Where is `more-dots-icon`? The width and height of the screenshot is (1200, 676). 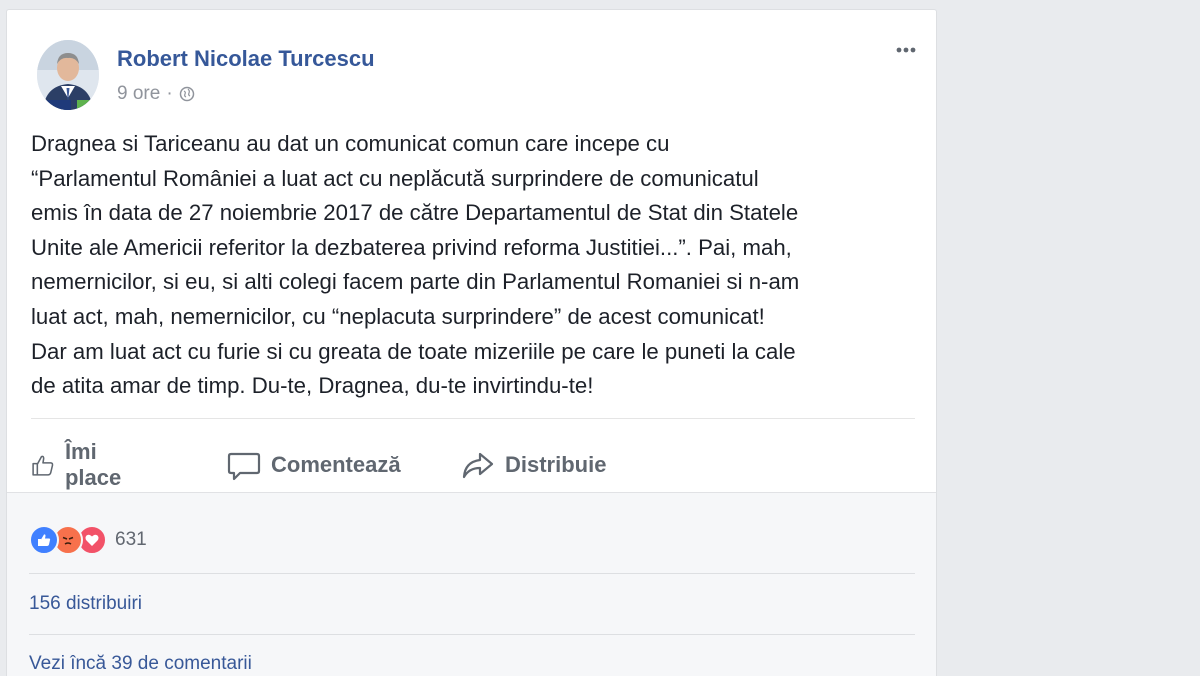 more-dots-icon is located at coordinates (906, 50).